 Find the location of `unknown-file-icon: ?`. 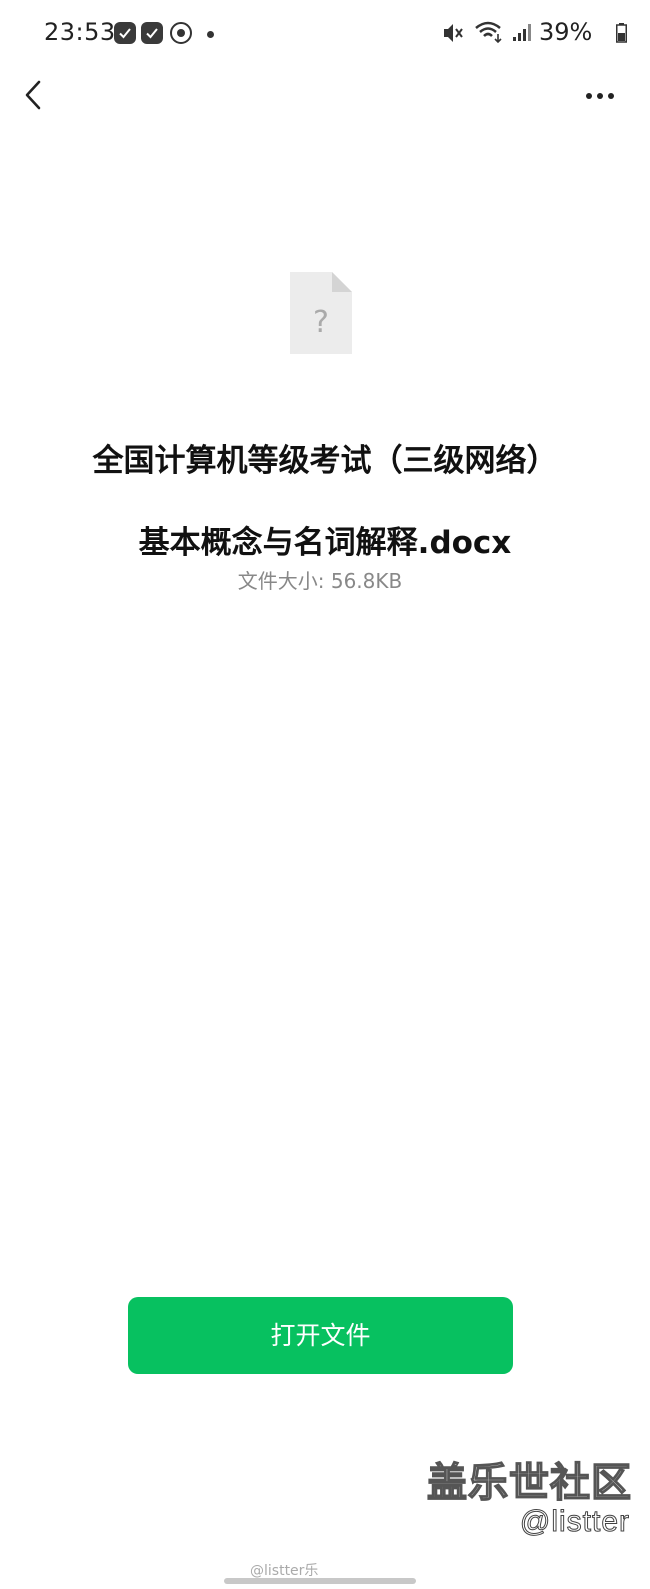

unknown-file-icon: ? is located at coordinates (321, 313).